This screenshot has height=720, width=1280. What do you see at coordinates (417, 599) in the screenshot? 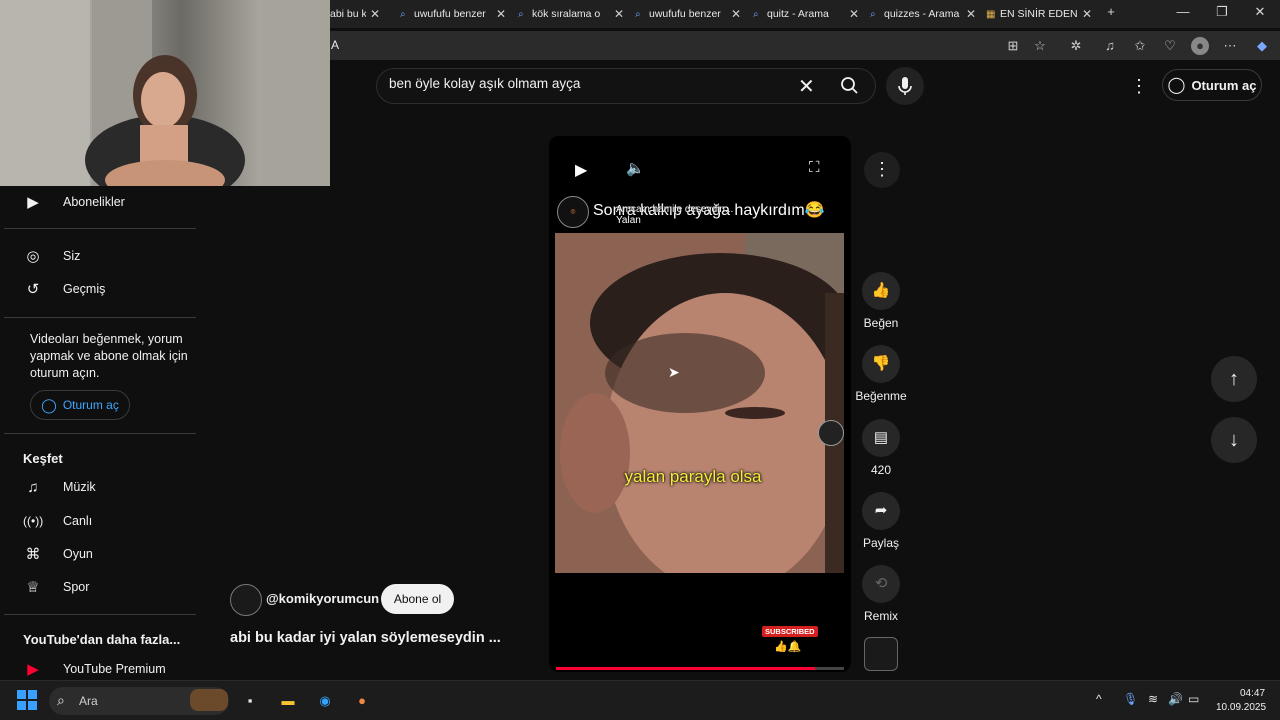
I see `subscribe-button: Abone ol` at bounding box center [417, 599].